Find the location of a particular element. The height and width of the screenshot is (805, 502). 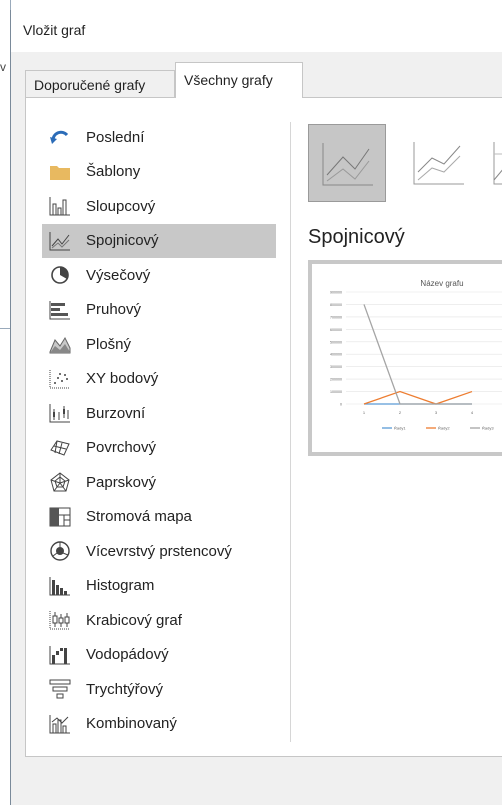

chart-type-label: Plošný is located at coordinates (109, 344).